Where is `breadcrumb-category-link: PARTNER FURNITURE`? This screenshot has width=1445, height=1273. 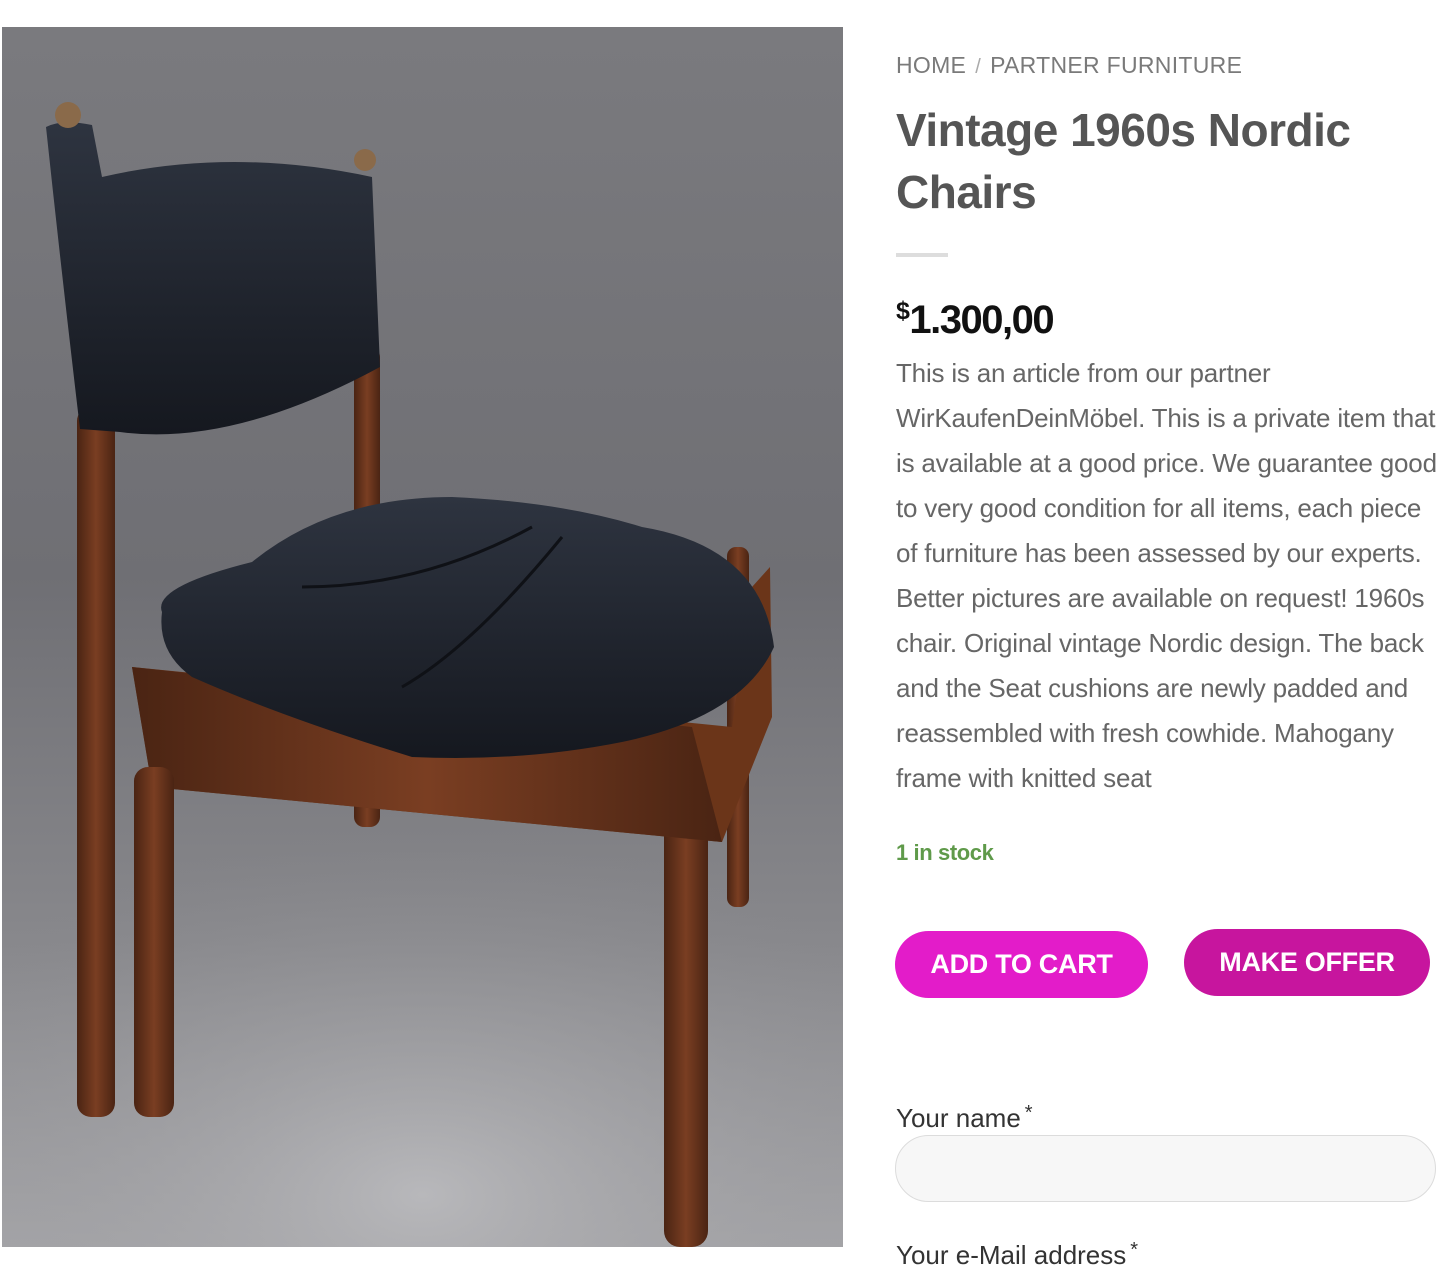
breadcrumb-category-link: PARTNER FURNITURE is located at coordinates (1116, 65).